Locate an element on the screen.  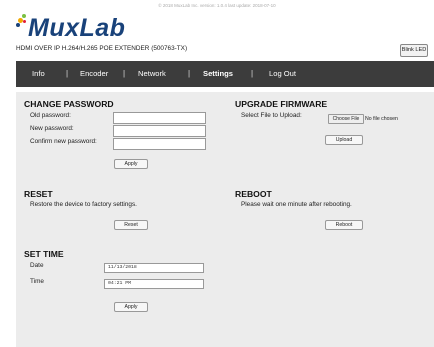
nav-network: Network is located at coordinates (152, 74).